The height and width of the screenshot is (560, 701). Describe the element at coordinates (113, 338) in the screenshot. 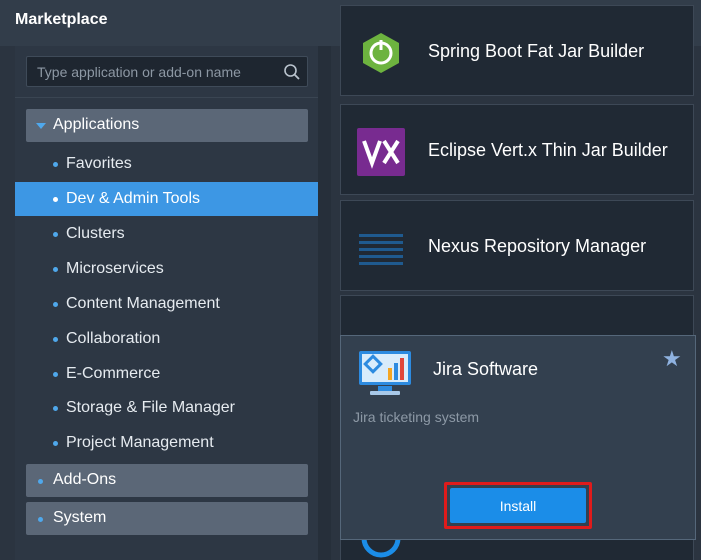

I see `sidebar-item-label: Collaboration` at that location.